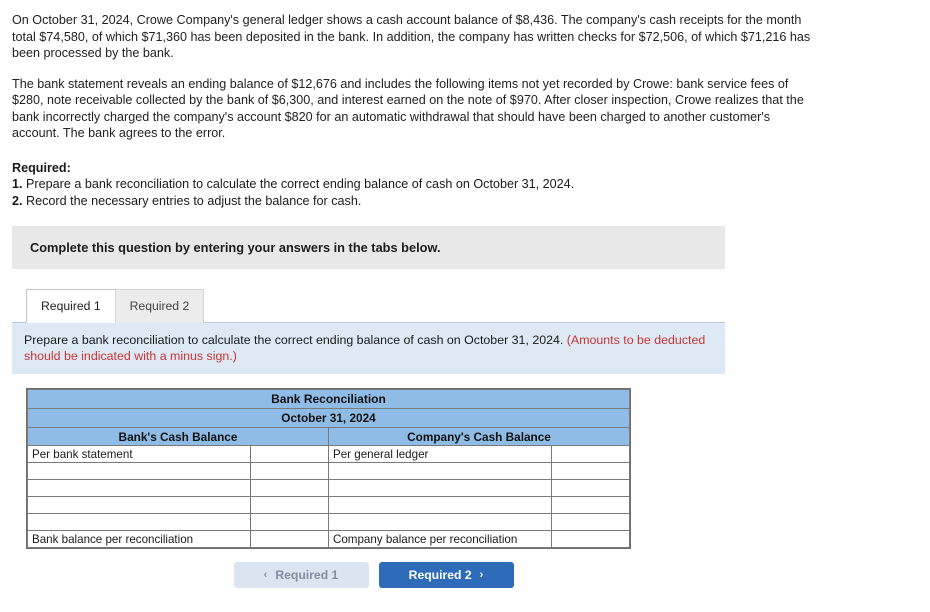 The width and height of the screenshot is (930, 612). I want to click on table-title-row: Bank Reconciliation, so click(328, 399).